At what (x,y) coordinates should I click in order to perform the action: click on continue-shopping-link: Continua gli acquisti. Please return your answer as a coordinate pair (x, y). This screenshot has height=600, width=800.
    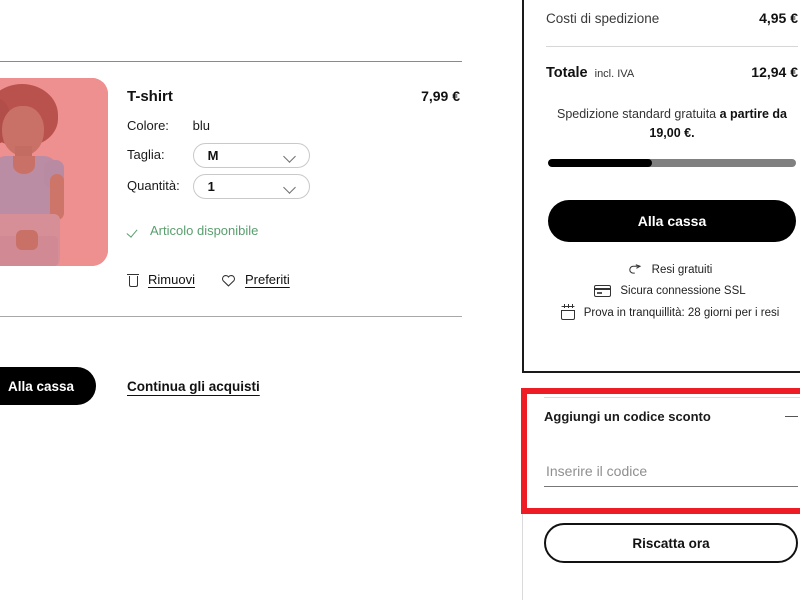
    Looking at the image, I should click on (193, 386).